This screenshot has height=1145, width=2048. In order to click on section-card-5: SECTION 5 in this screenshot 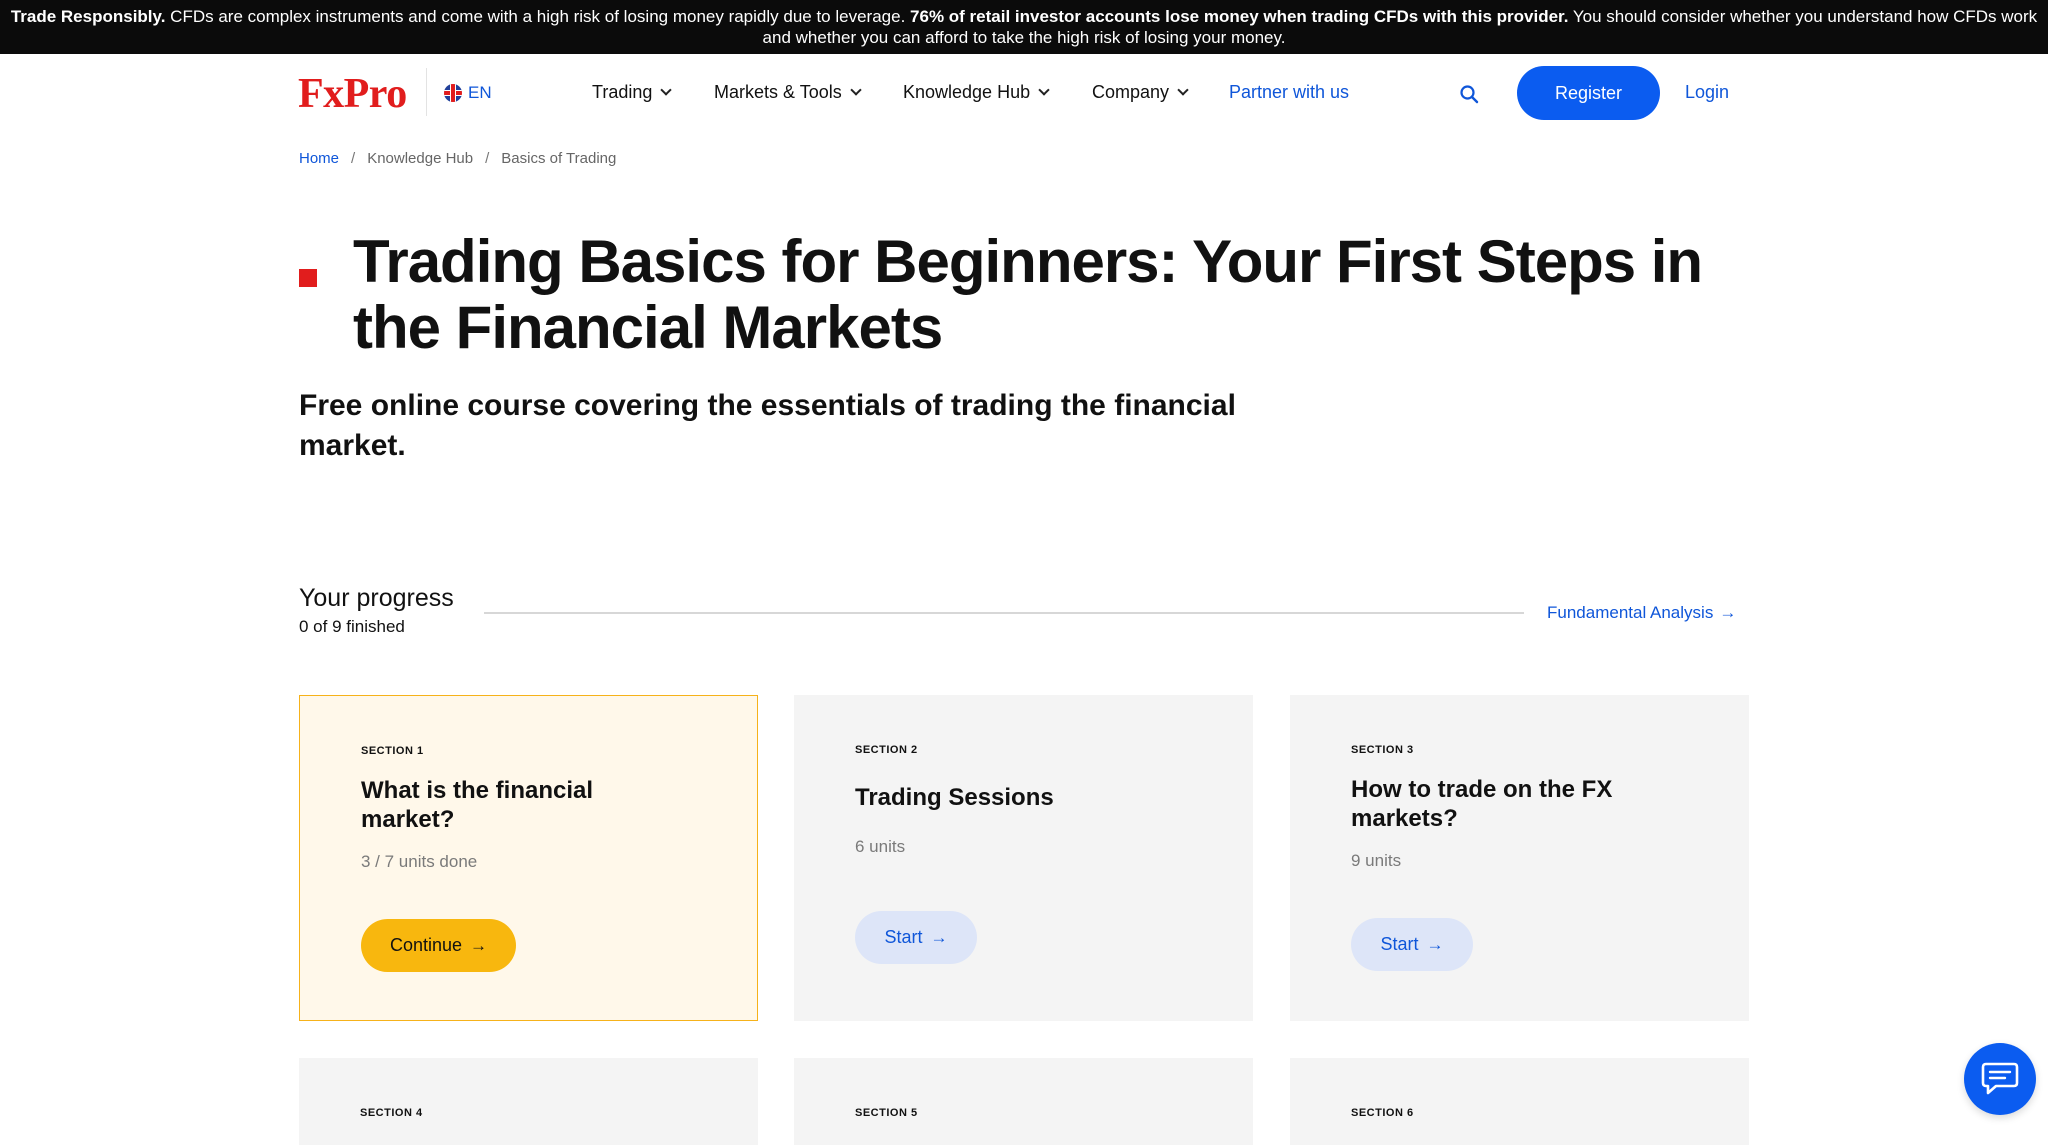, I will do `click(1023, 1101)`.